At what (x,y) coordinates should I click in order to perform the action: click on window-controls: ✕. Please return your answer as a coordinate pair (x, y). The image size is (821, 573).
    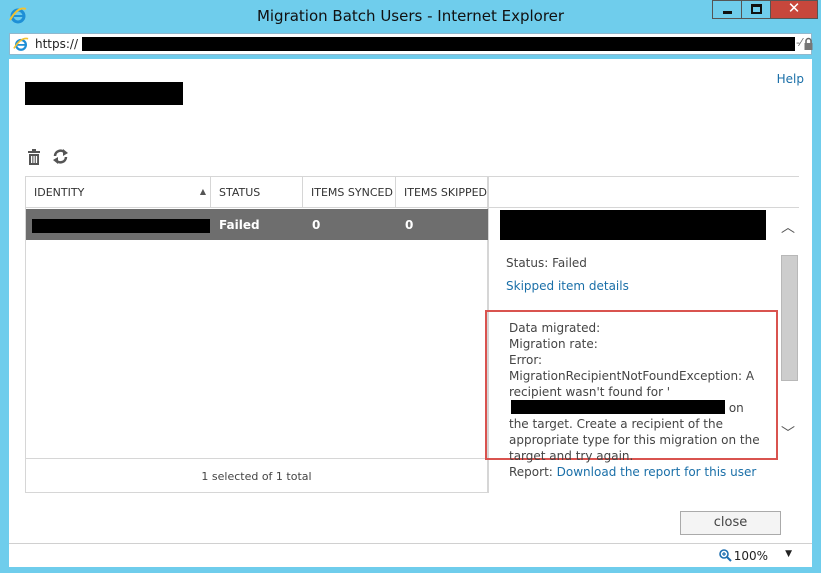
    Looking at the image, I should click on (765, 9).